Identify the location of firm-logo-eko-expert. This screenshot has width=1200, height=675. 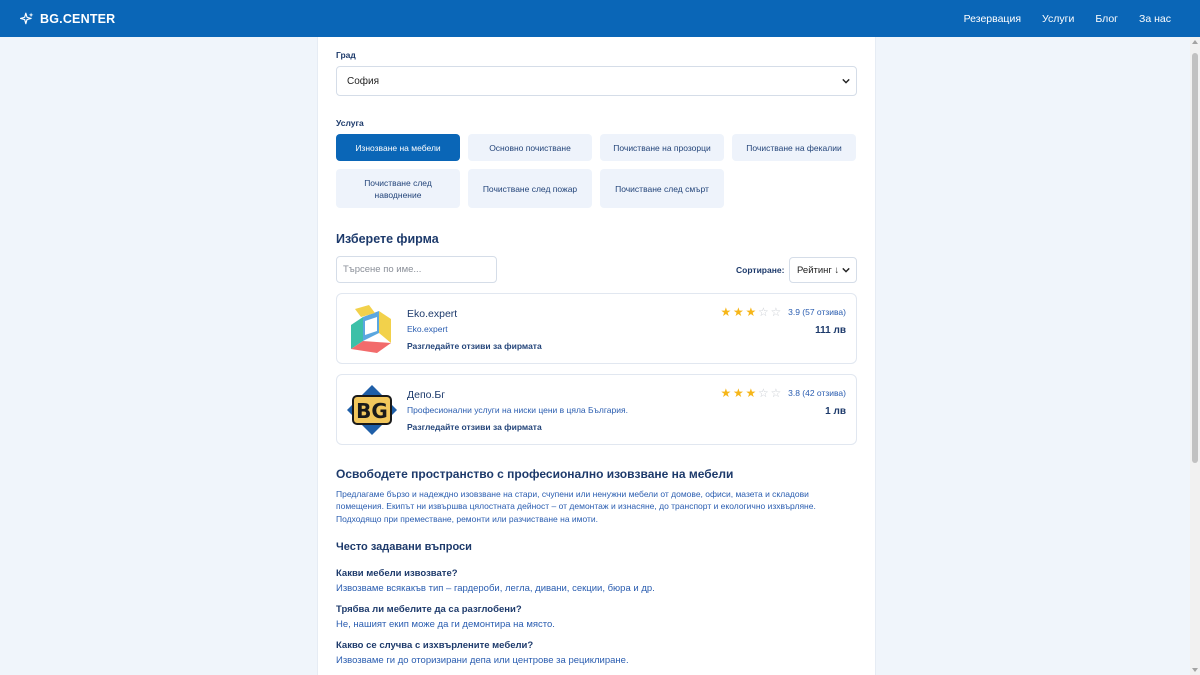
(372, 329).